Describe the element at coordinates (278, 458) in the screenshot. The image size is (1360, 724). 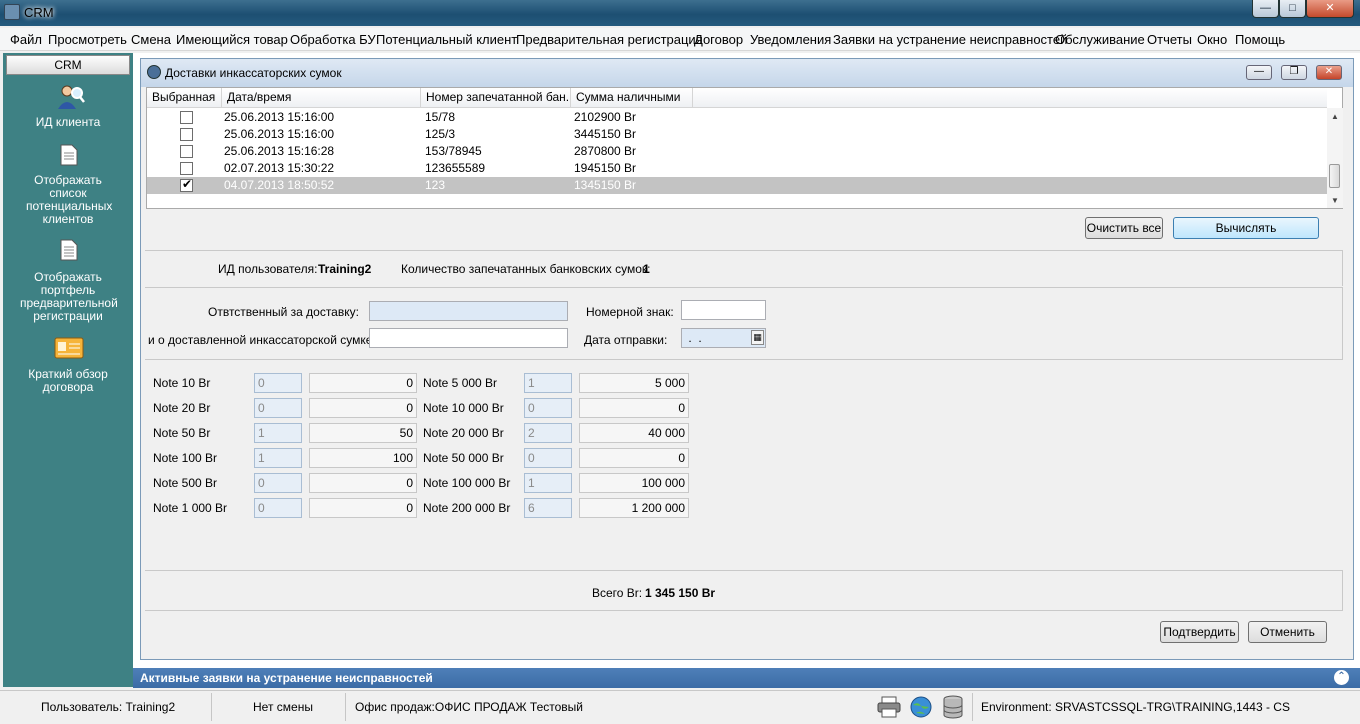
I see `note-qty: 1` at that location.